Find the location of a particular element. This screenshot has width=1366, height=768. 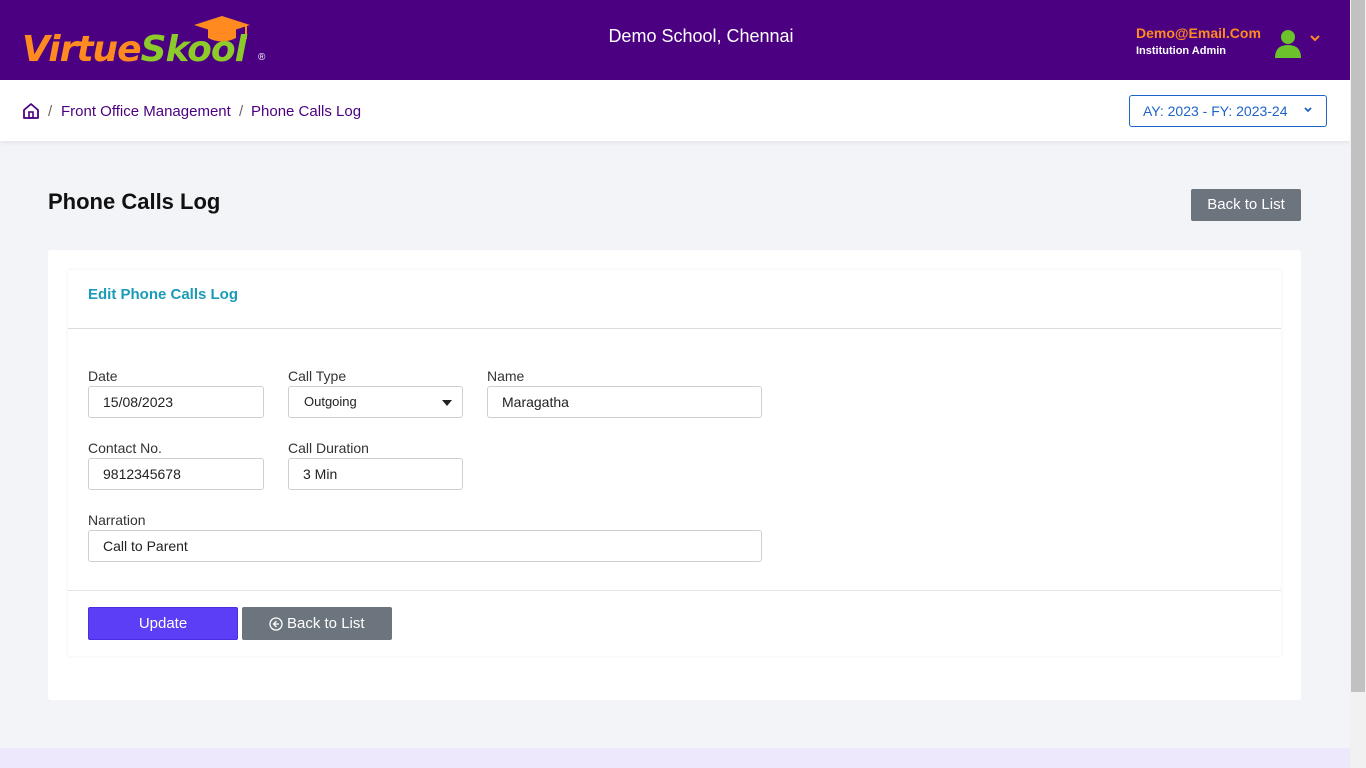

breadcrumb-front-office: Front Office Management is located at coordinates (146, 111).